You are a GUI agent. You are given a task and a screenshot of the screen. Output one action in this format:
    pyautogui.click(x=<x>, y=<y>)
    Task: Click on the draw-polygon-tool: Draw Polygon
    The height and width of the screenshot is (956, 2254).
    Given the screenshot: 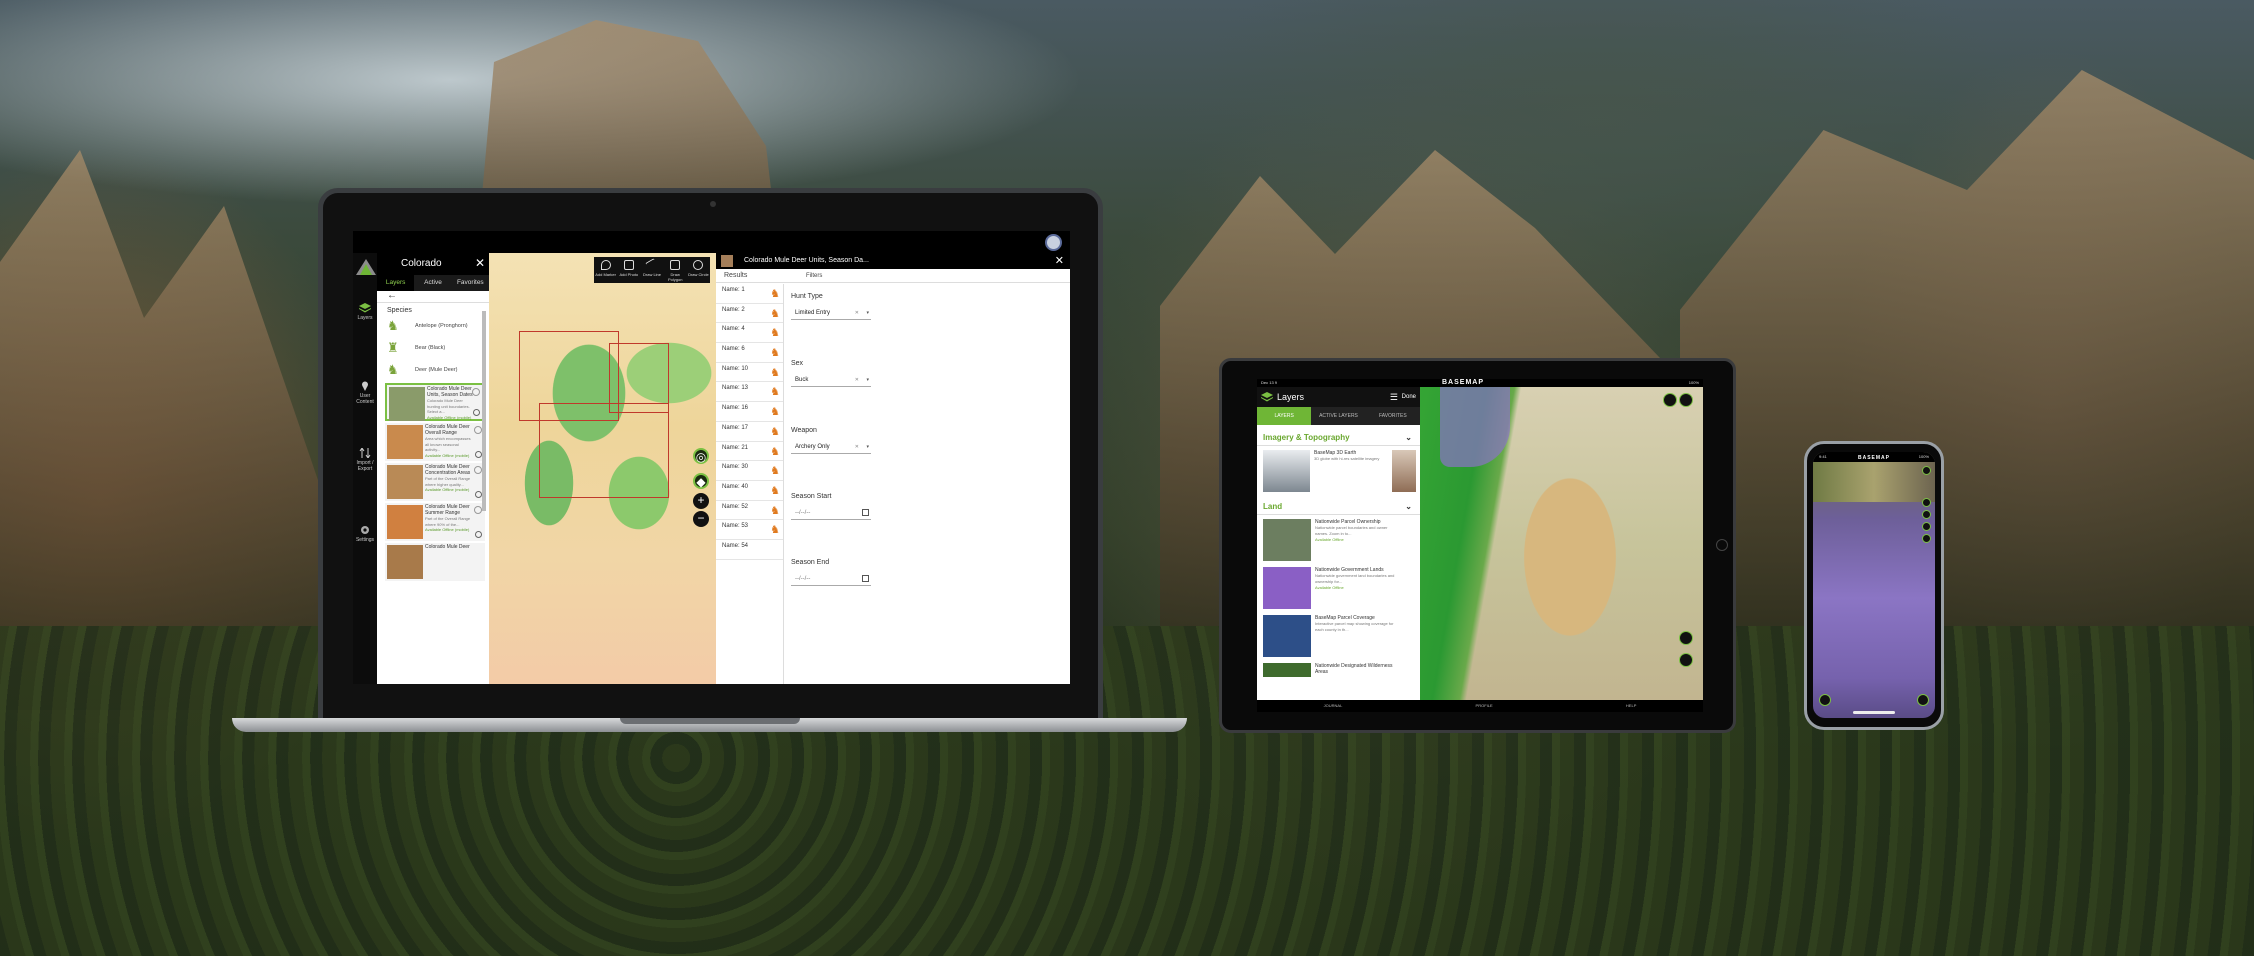 What is the action you would take?
    pyautogui.click(x=675, y=270)
    